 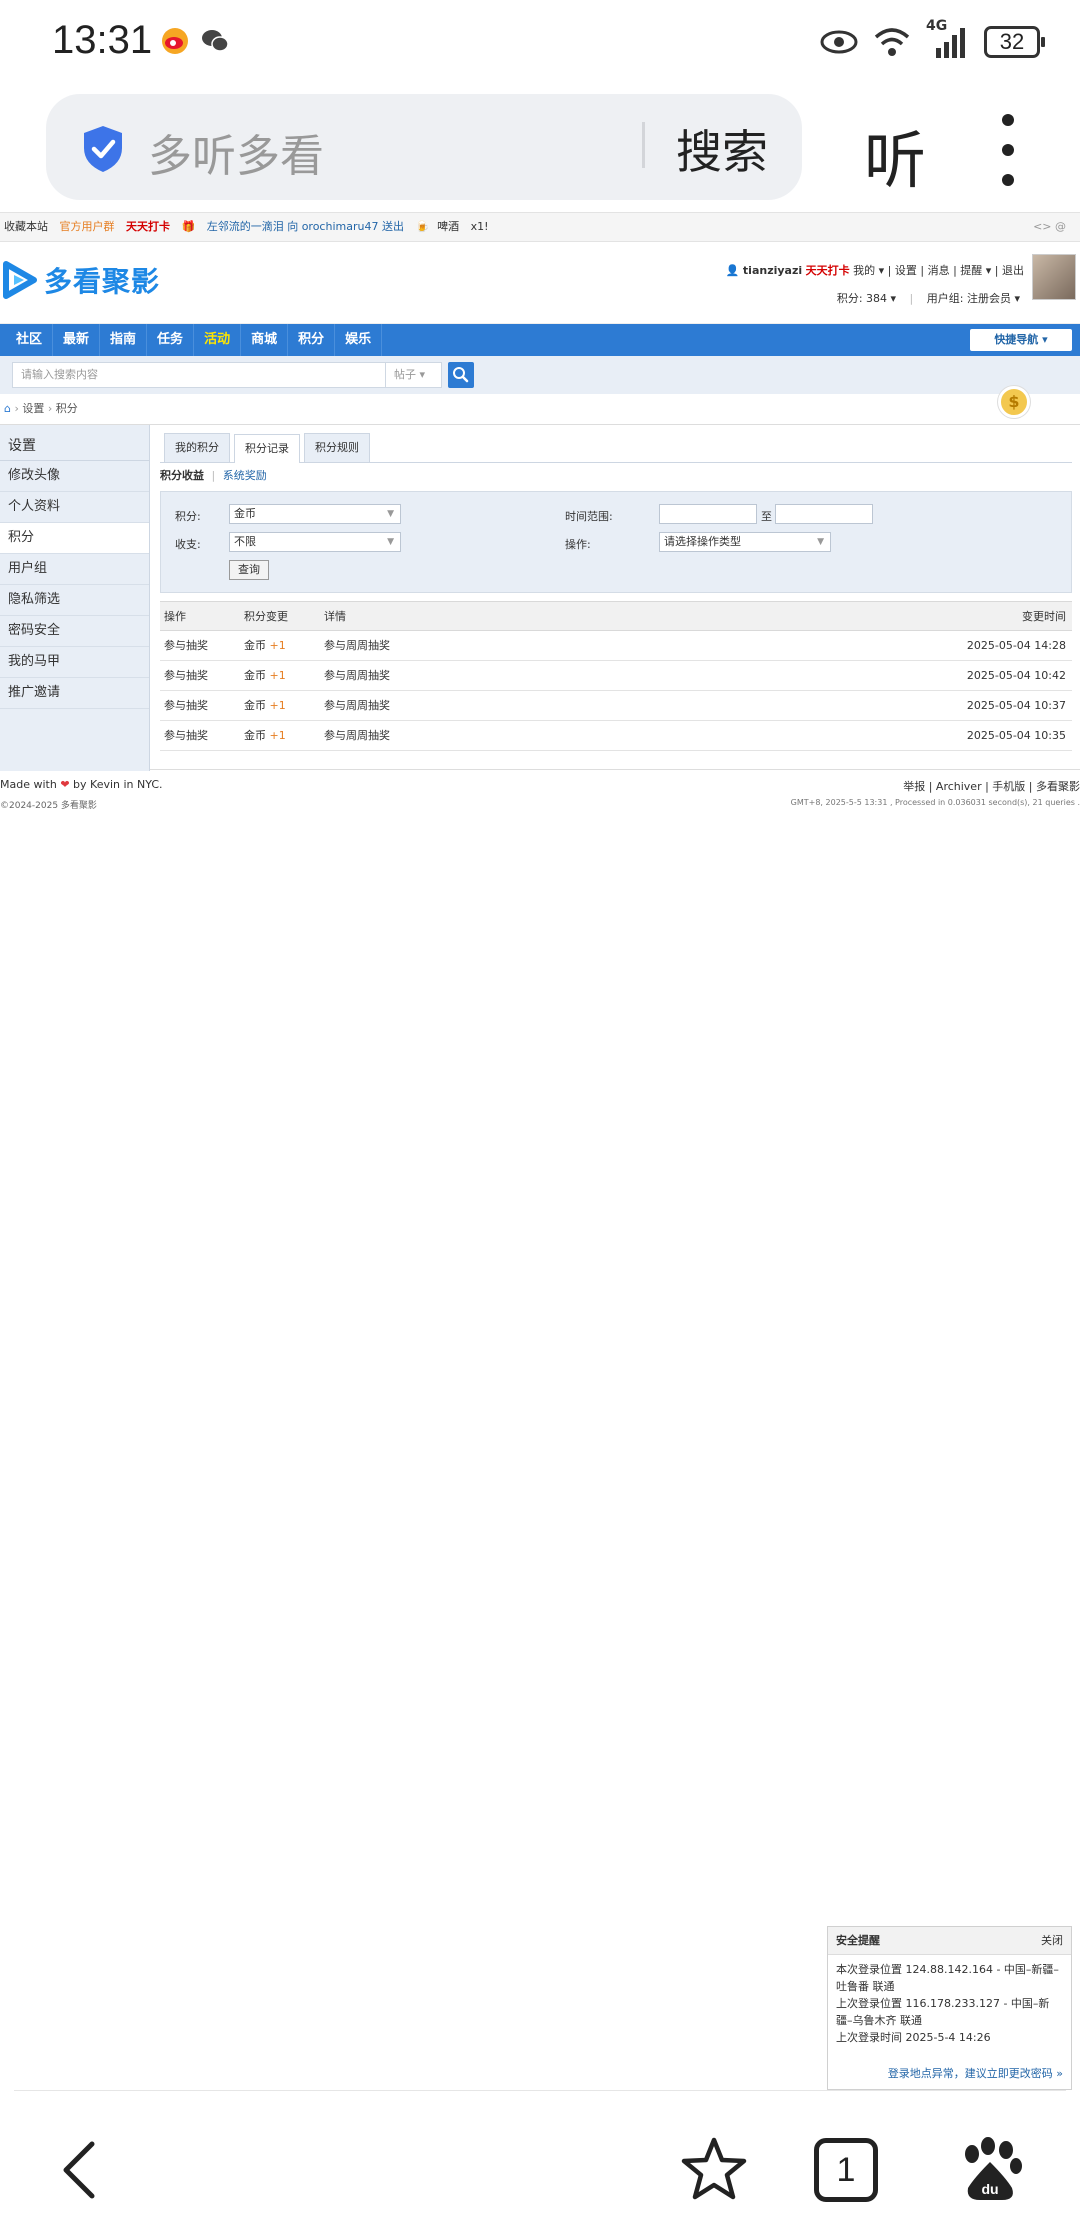 What do you see at coordinates (337, 447) in the screenshot?
I see `tab-points-rules: 积分规则` at bounding box center [337, 447].